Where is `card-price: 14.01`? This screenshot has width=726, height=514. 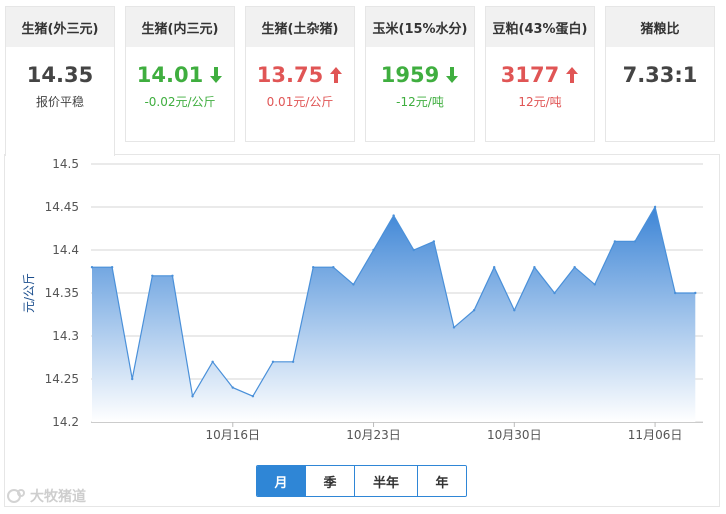
card-price: 14.01 is located at coordinates (170, 75).